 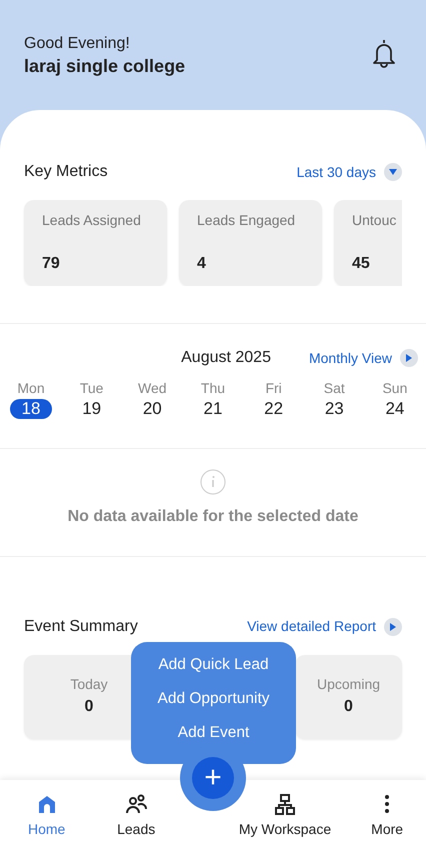 I want to click on menu-item: Add Event, so click(x=214, y=733).